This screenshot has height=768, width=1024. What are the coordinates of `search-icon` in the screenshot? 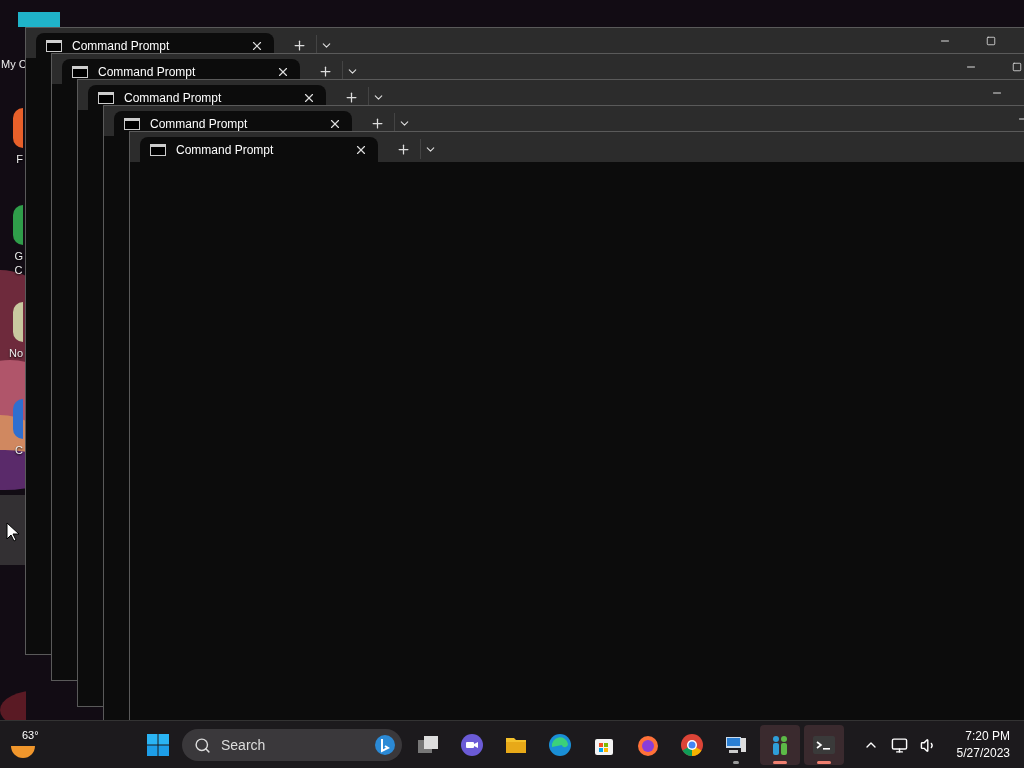 It's located at (202, 745).